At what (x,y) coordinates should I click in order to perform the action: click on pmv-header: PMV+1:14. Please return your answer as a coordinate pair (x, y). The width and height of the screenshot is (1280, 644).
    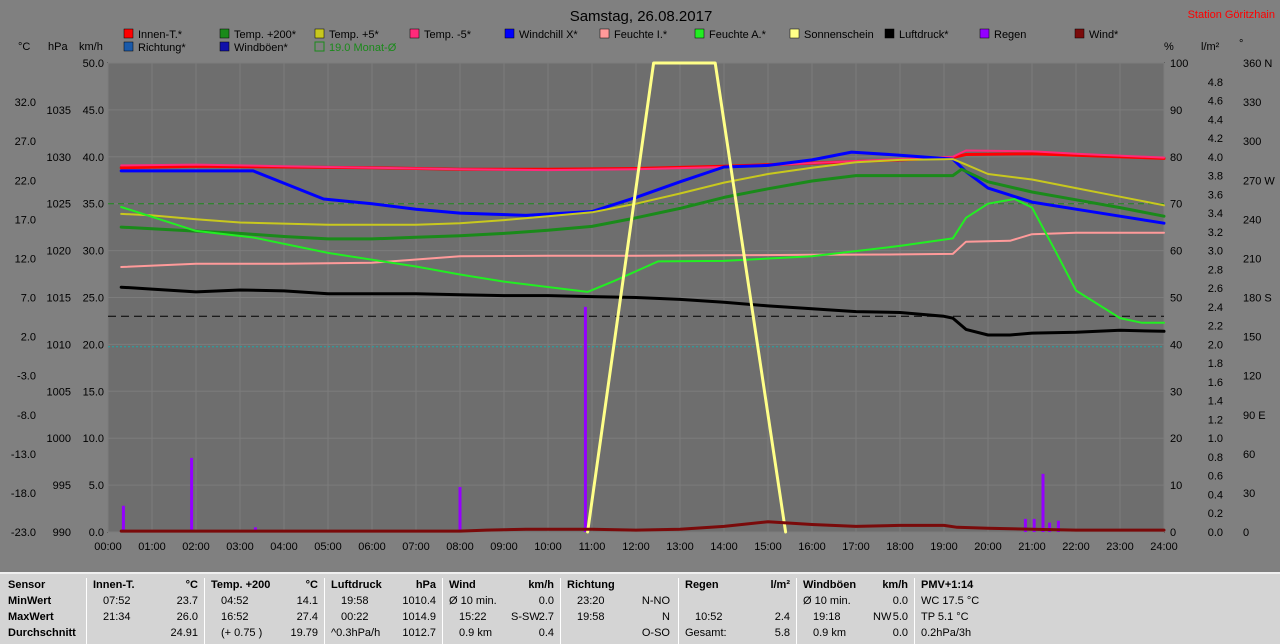
    Looking at the image, I should click on (947, 585).